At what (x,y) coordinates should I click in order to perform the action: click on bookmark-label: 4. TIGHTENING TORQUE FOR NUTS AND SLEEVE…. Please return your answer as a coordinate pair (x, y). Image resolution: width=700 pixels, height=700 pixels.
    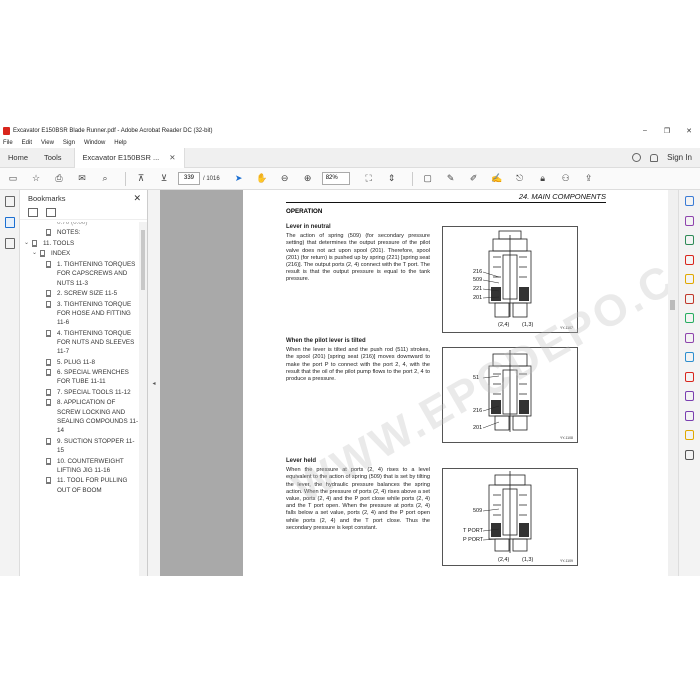
    Looking at the image, I should click on (96, 342).